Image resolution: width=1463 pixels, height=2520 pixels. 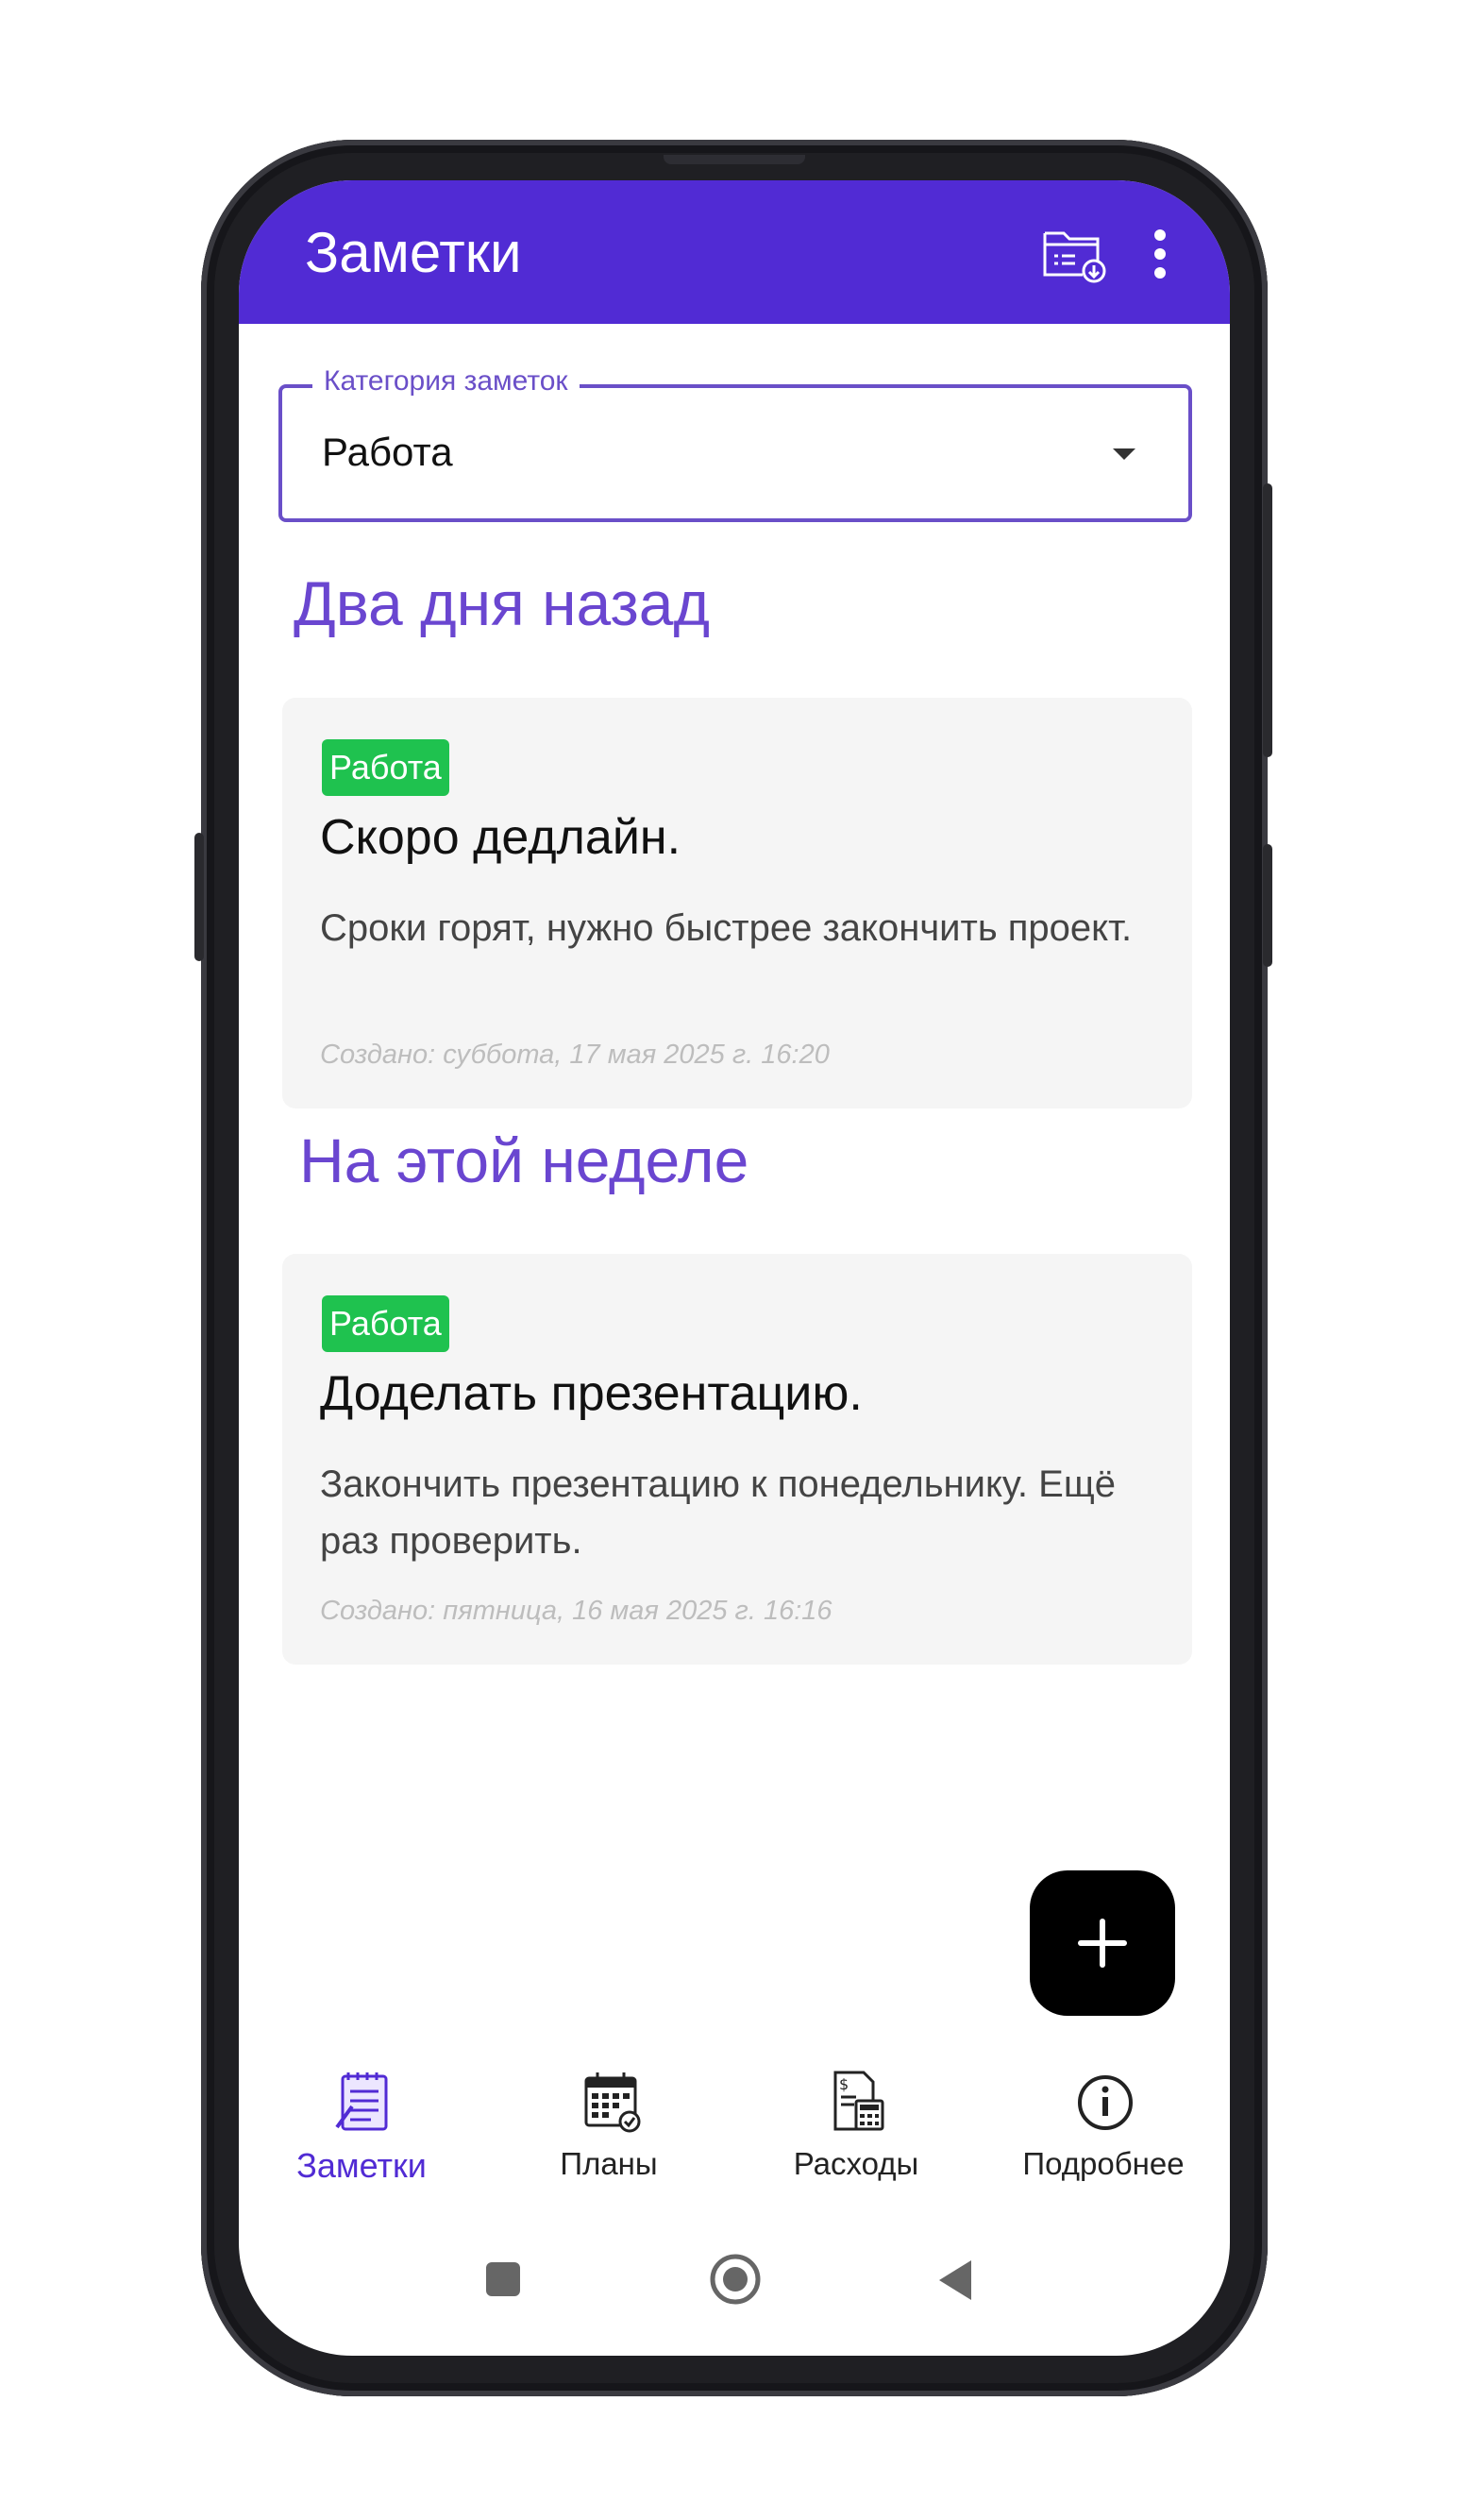 What do you see at coordinates (576, 1611) in the screenshot?
I see `note-created-date: Создано: пятница, 16 мая 2025 г. 16:16` at bounding box center [576, 1611].